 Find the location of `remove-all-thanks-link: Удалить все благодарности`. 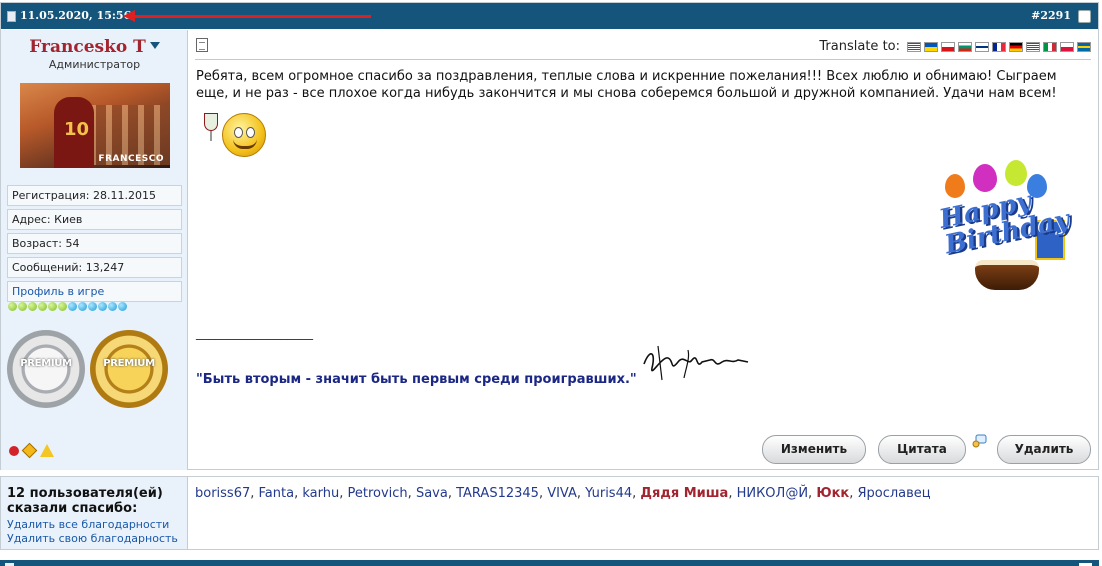

remove-all-thanks-link: Удалить все благодарности is located at coordinates (88, 524).